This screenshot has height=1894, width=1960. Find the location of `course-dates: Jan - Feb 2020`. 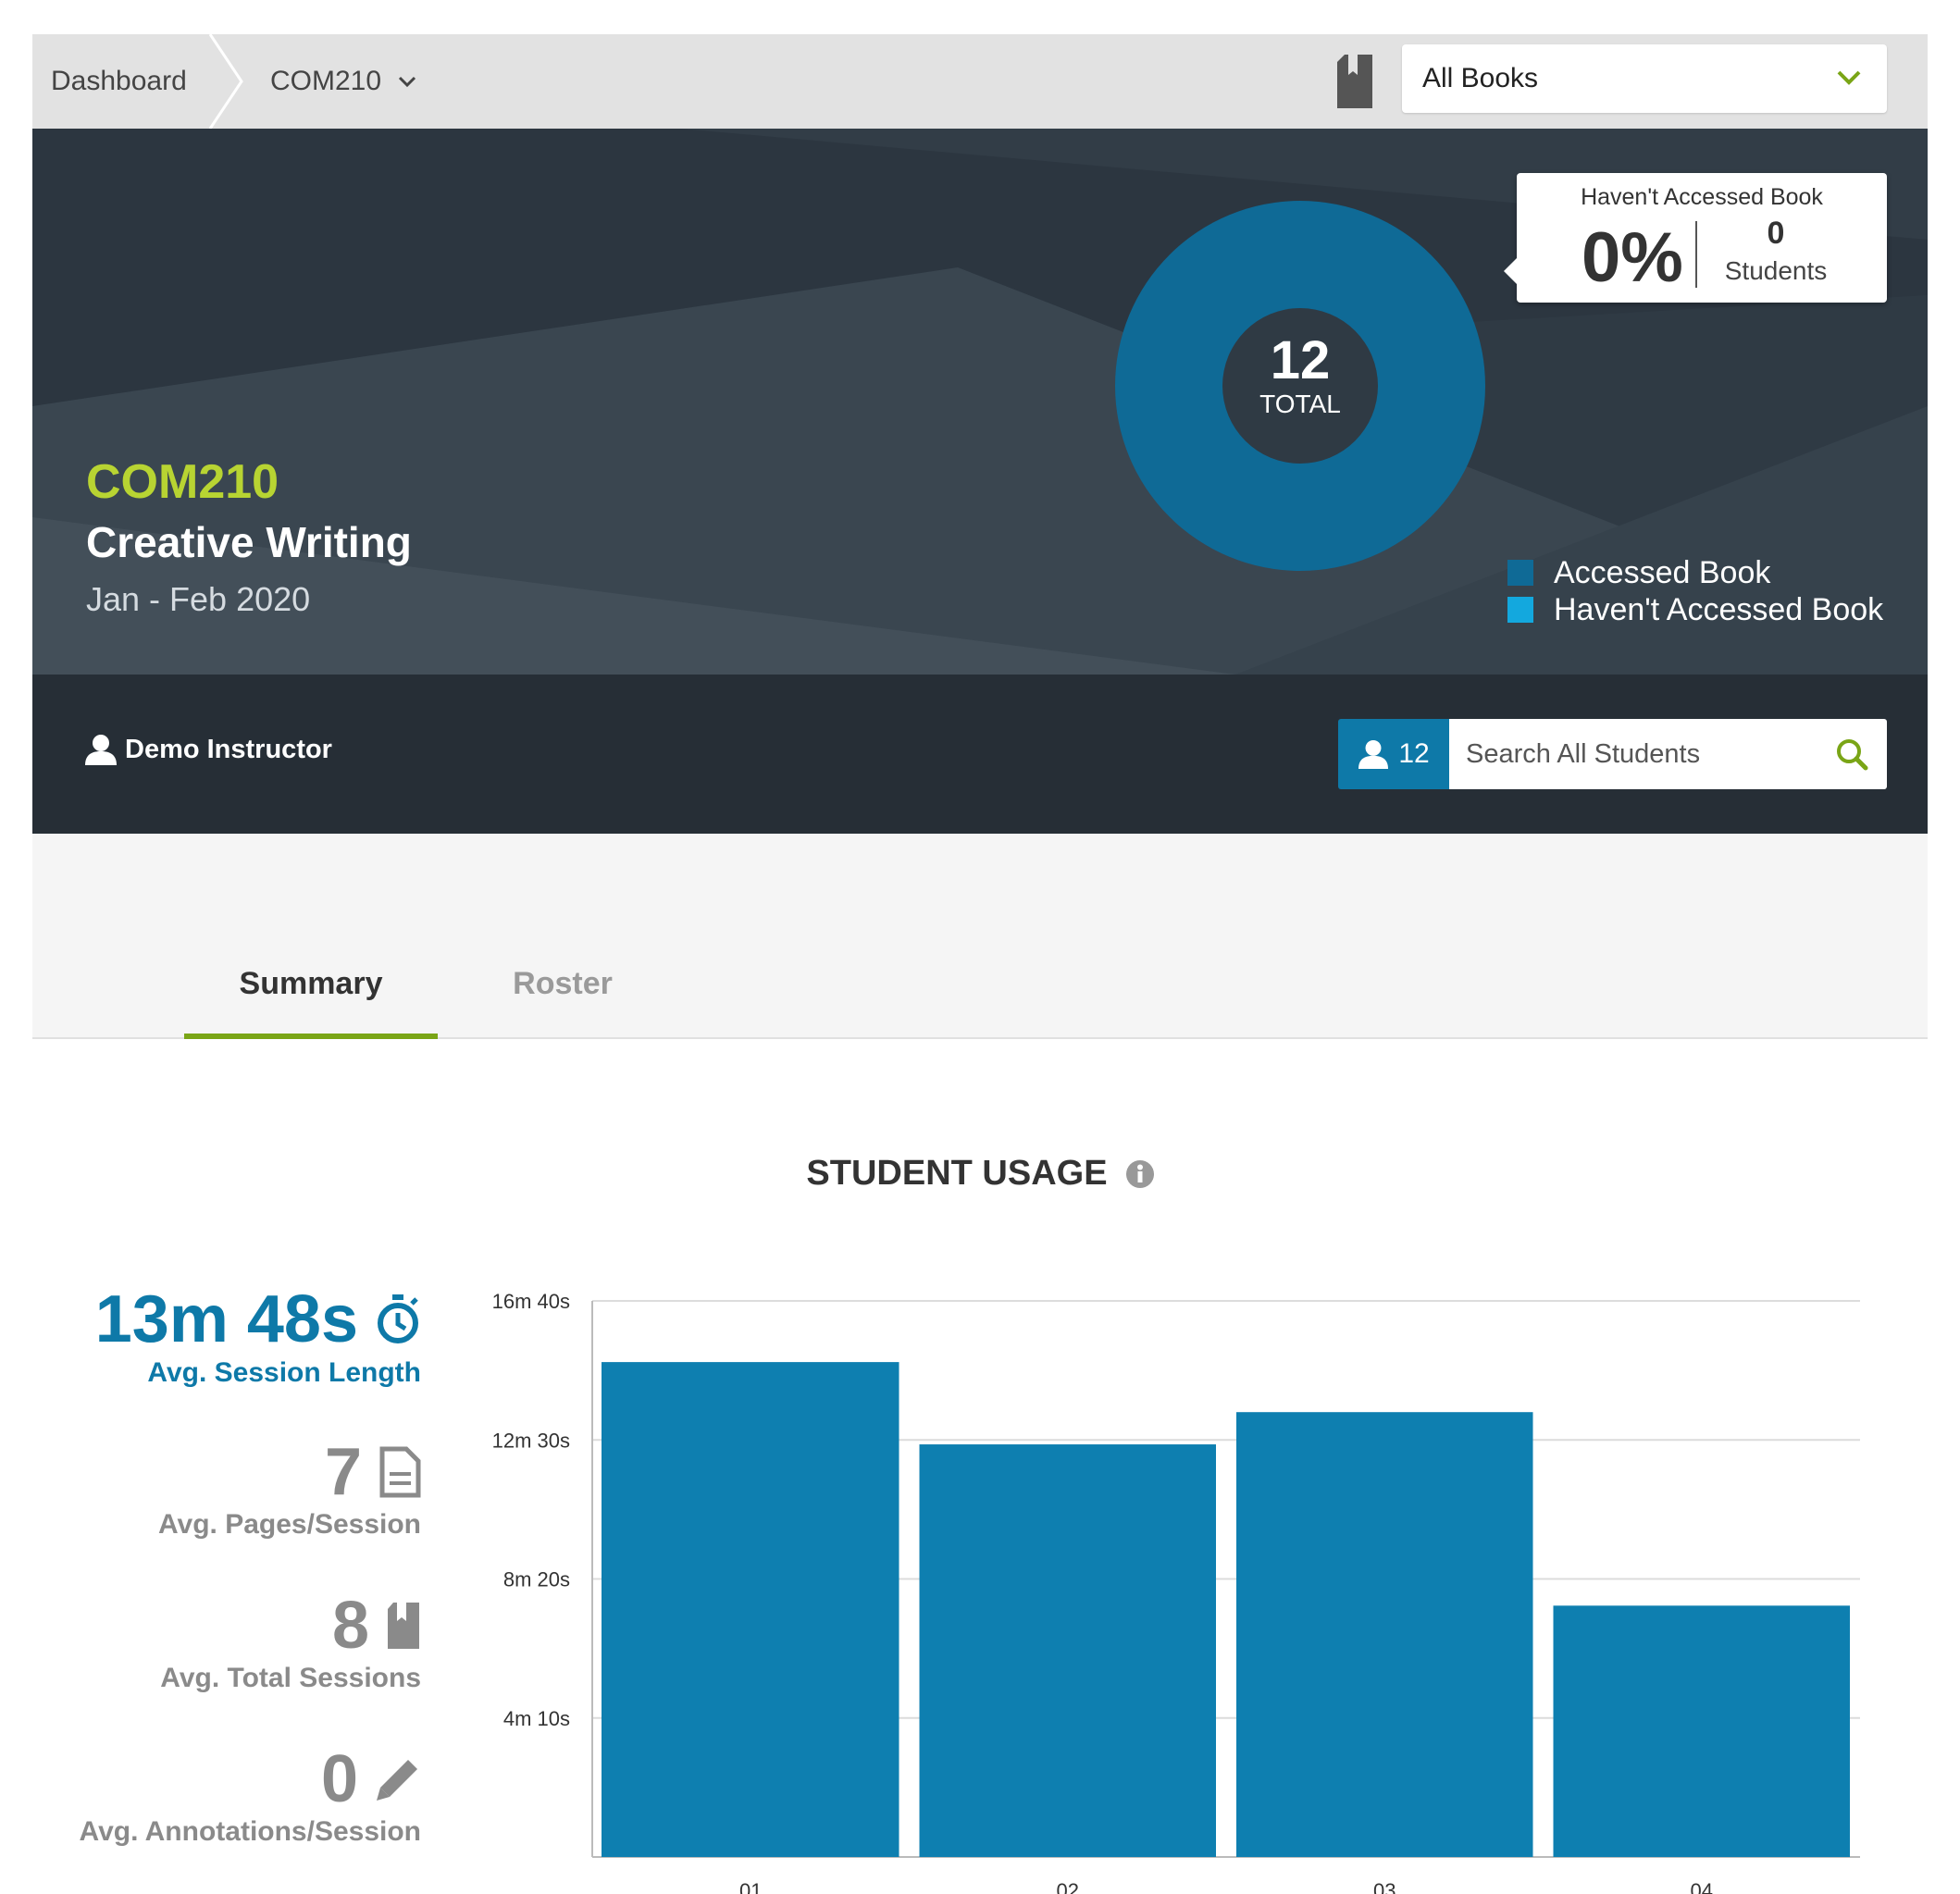

course-dates: Jan - Feb 2020 is located at coordinates (198, 599).